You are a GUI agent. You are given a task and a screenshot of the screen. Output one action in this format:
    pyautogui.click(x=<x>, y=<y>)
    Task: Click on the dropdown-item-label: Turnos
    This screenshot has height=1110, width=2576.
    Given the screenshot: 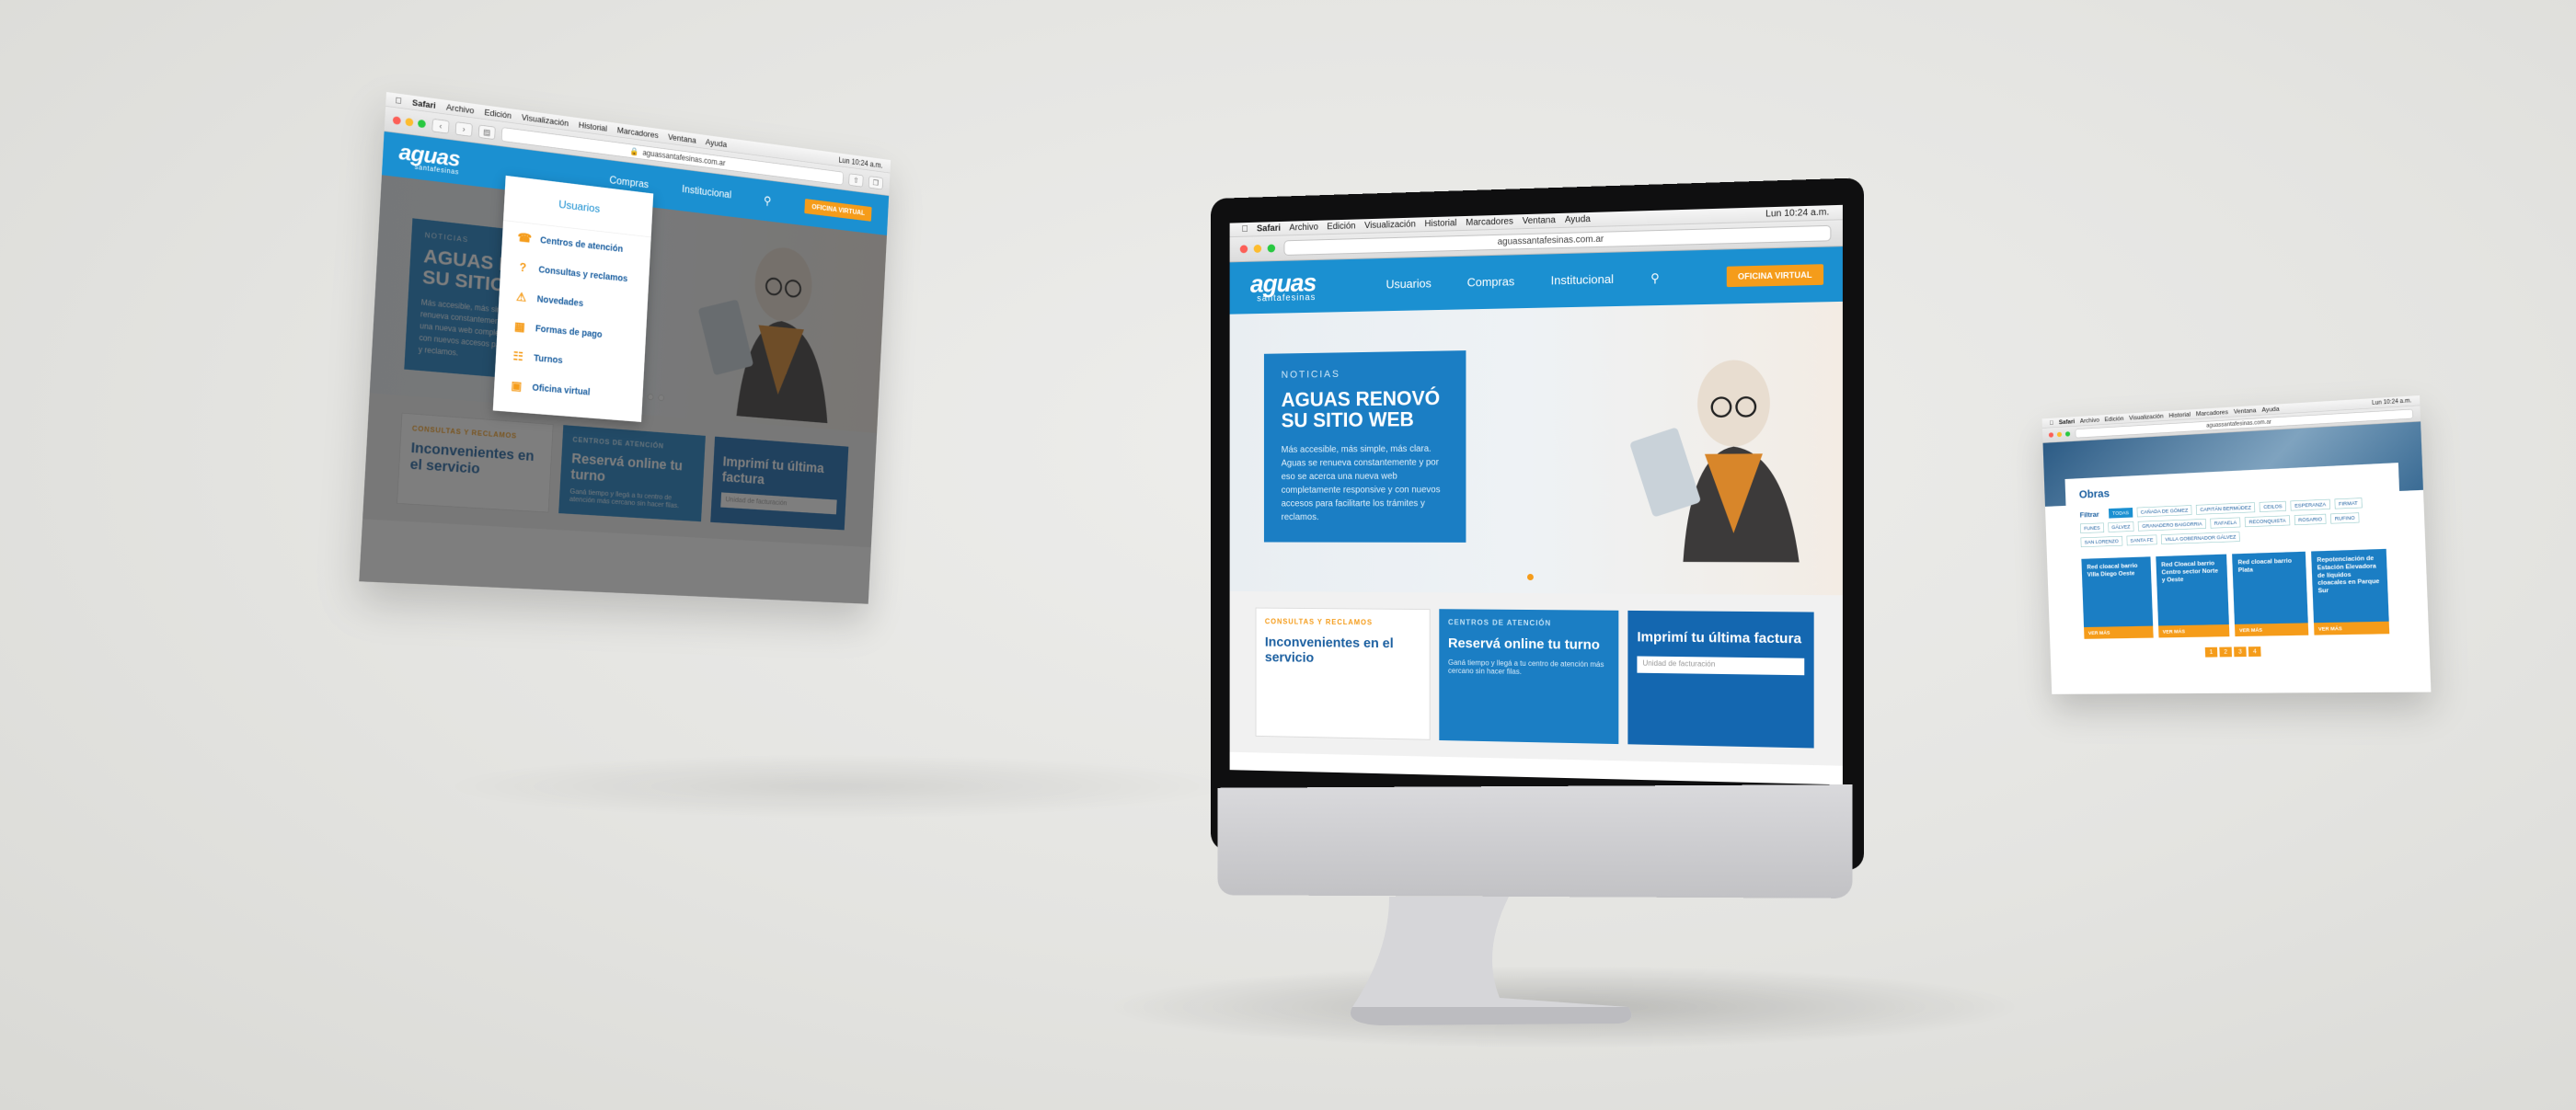 What is the action you would take?
    pyautogui.click(x=548, y=359)
    